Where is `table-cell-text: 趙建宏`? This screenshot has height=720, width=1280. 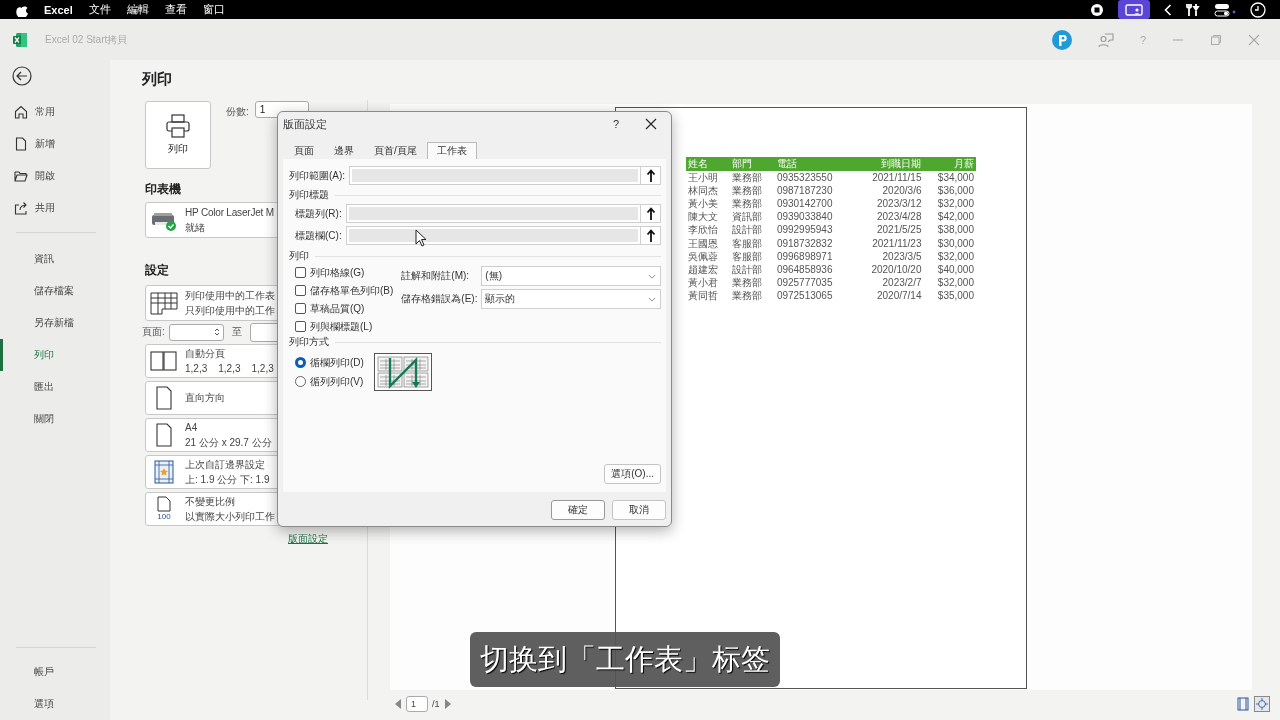 table-cell-text: 趙建宏 is located at coordinates (703, 270).